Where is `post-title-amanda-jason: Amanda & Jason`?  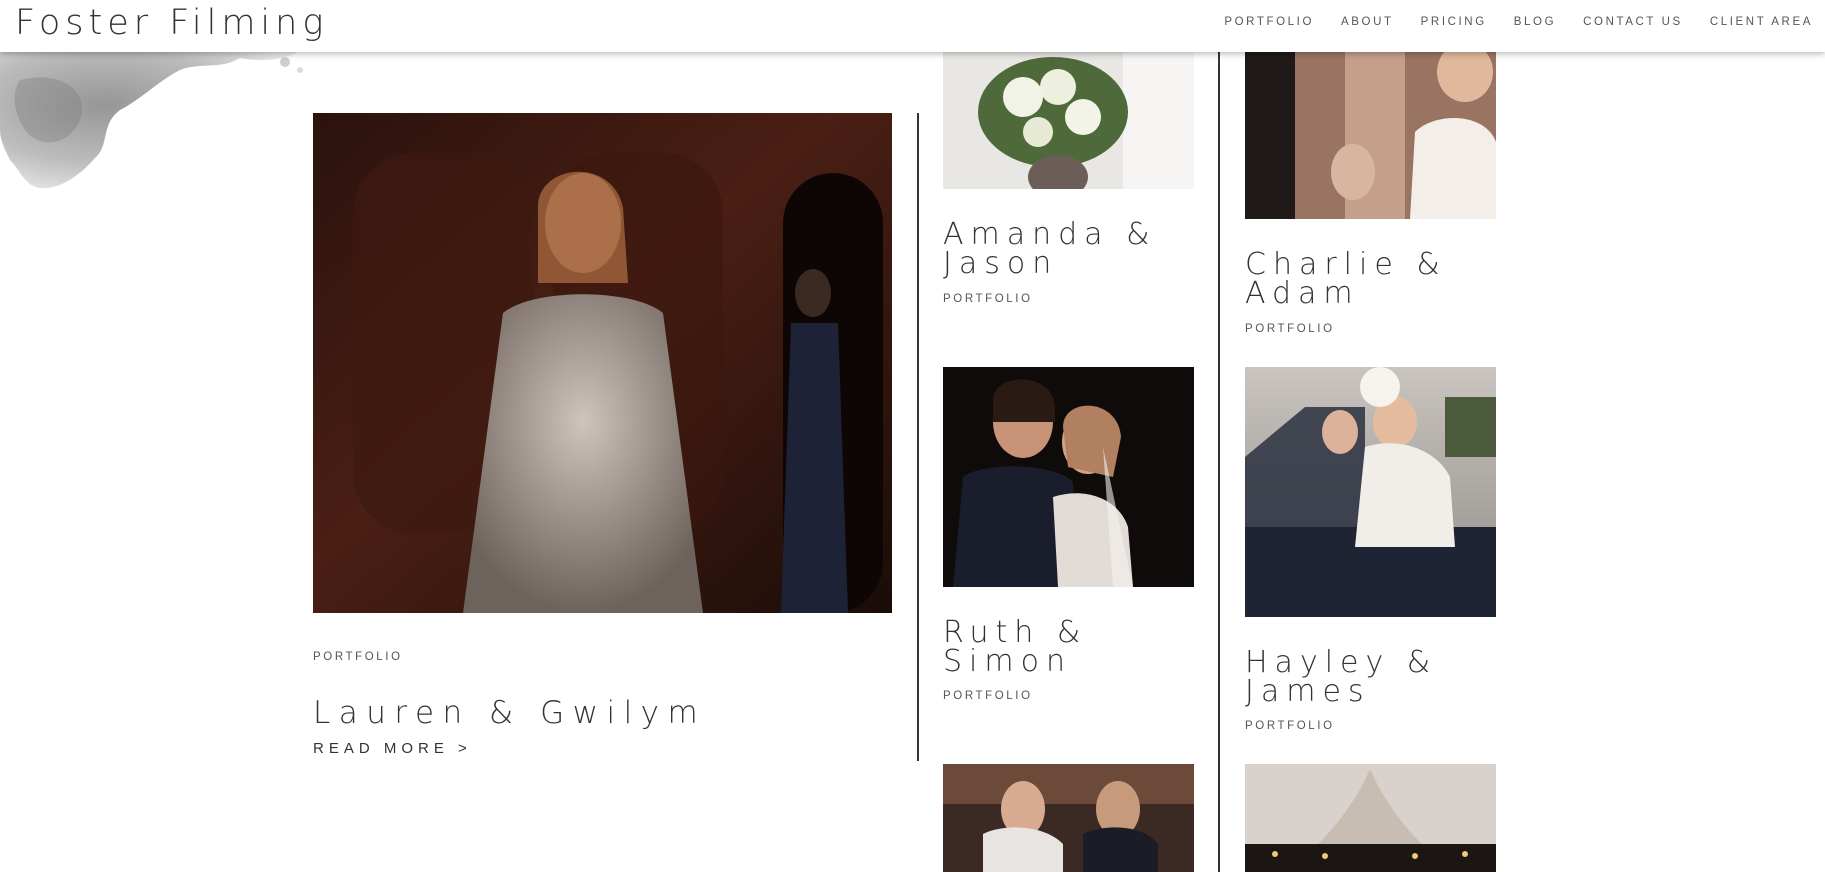 post-title-amanda-jason: Amanda & Jason is located at coordinates (1050, 249).